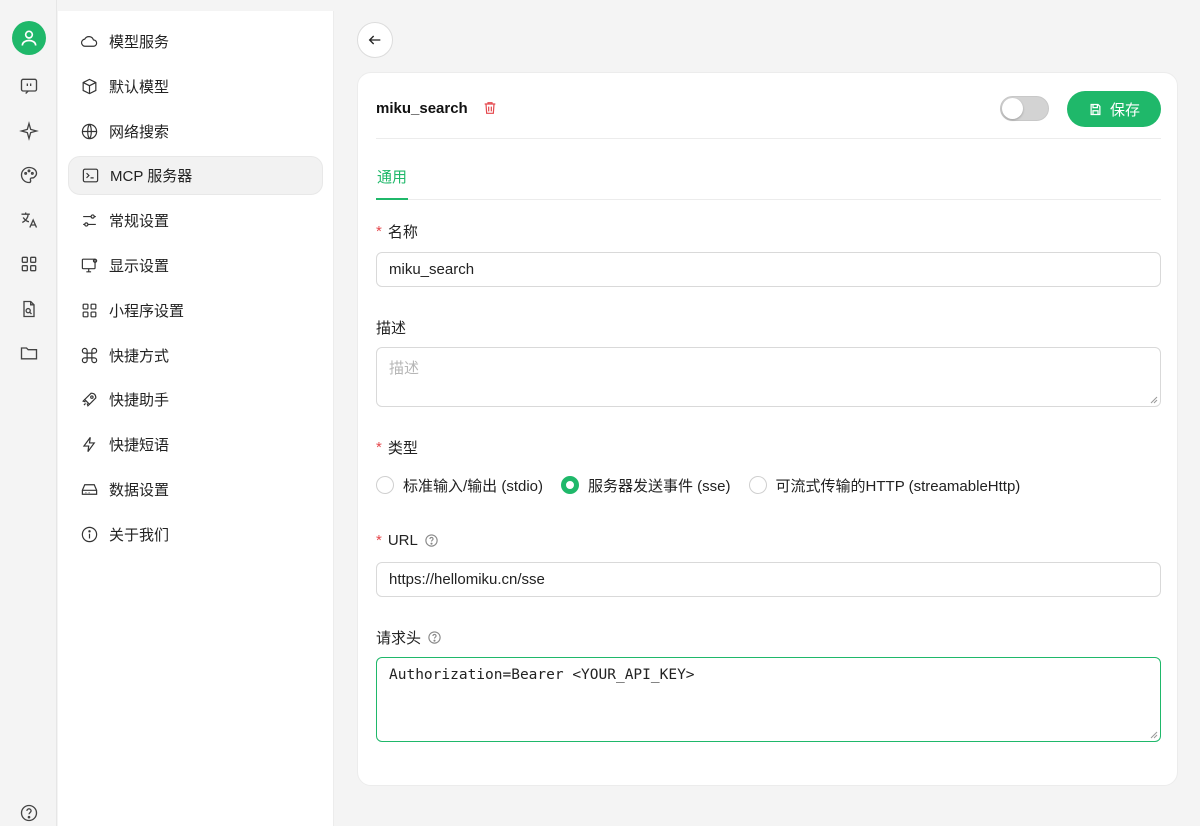 The image size is (1200, 826). Describe the element at coordinates (139, 400) in the screenshot. I see `menu-item-label: 快捷助手` at that location.